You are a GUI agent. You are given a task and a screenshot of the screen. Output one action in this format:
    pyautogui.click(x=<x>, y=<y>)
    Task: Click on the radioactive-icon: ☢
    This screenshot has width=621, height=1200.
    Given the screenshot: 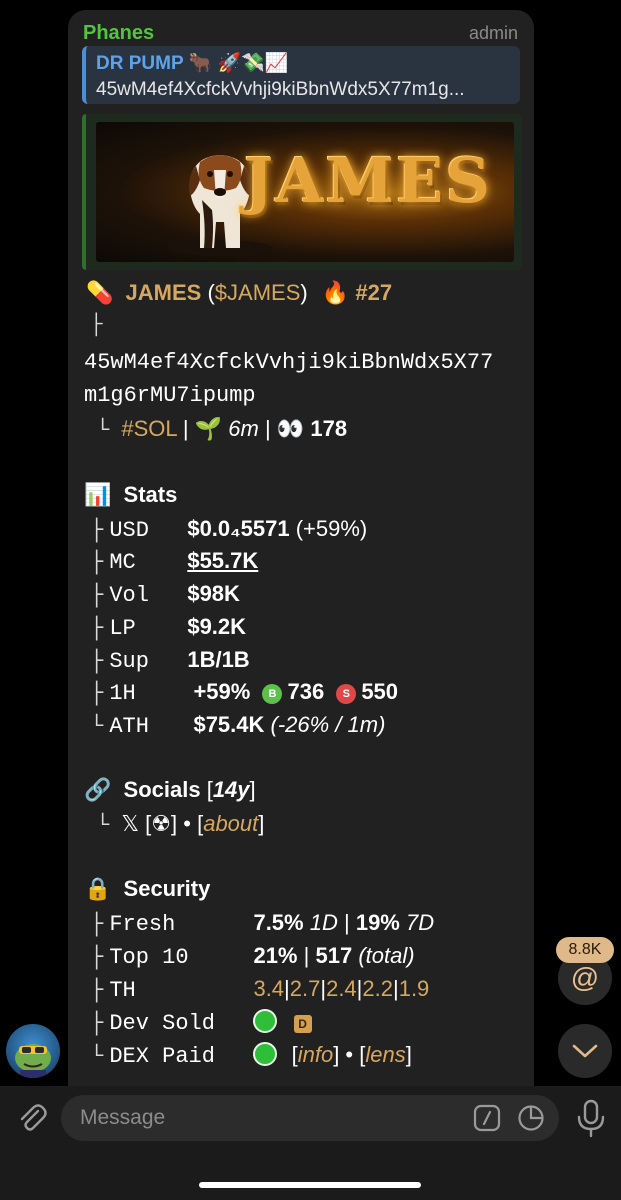 What is the action you would take?
    pyautogui.click(x=161, y=823)
    